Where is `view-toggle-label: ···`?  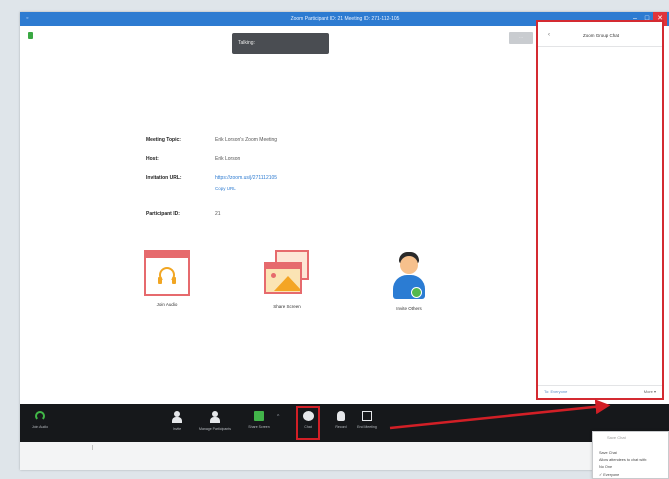 view-toggle-label: ··· is located at coordinates (521, 37).